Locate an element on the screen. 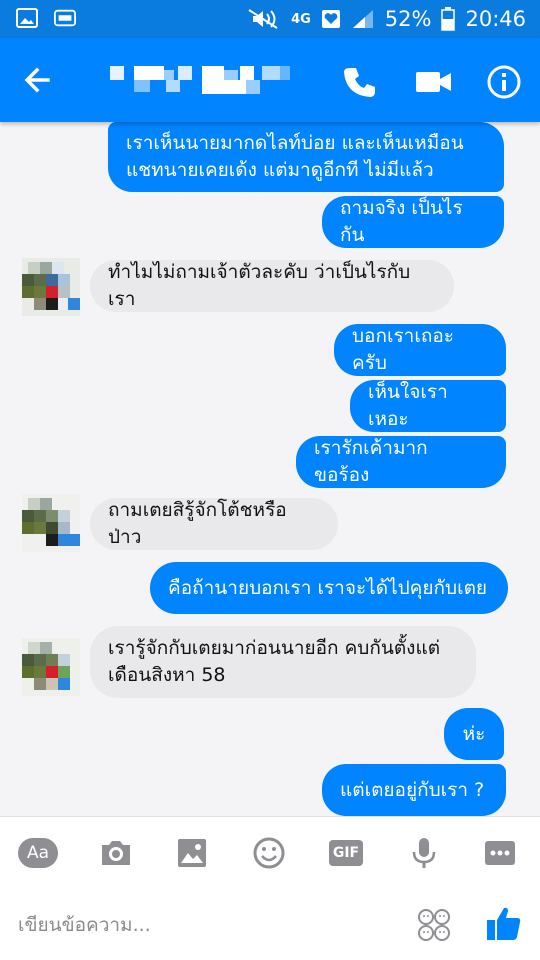 The width and height of the screenshot is (540, 960). contact-name-pixelated is located at coordinates (205, 80).